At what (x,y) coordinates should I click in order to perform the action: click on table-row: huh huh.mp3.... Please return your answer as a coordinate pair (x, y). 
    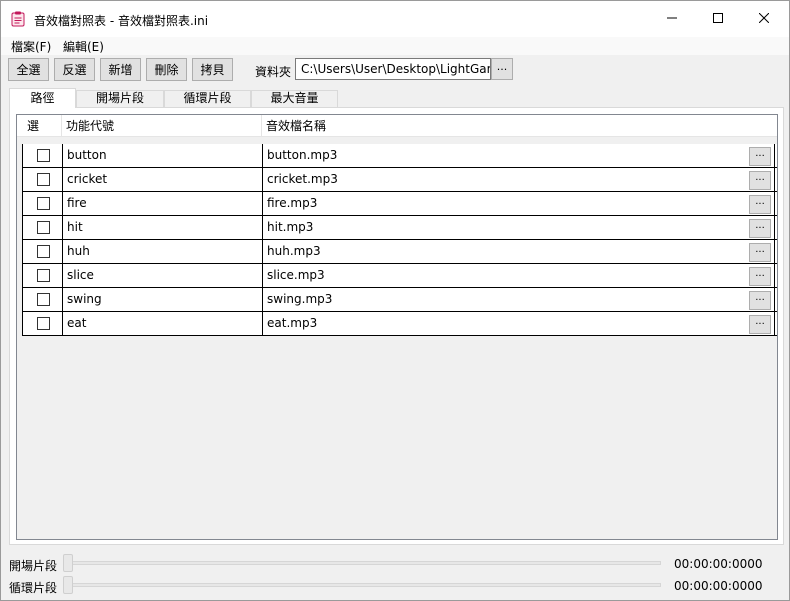
    Looking at the image, I should click on (399, 252).